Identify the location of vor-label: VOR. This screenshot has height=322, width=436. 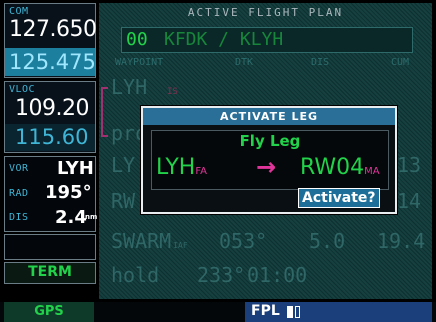
(19, 168).